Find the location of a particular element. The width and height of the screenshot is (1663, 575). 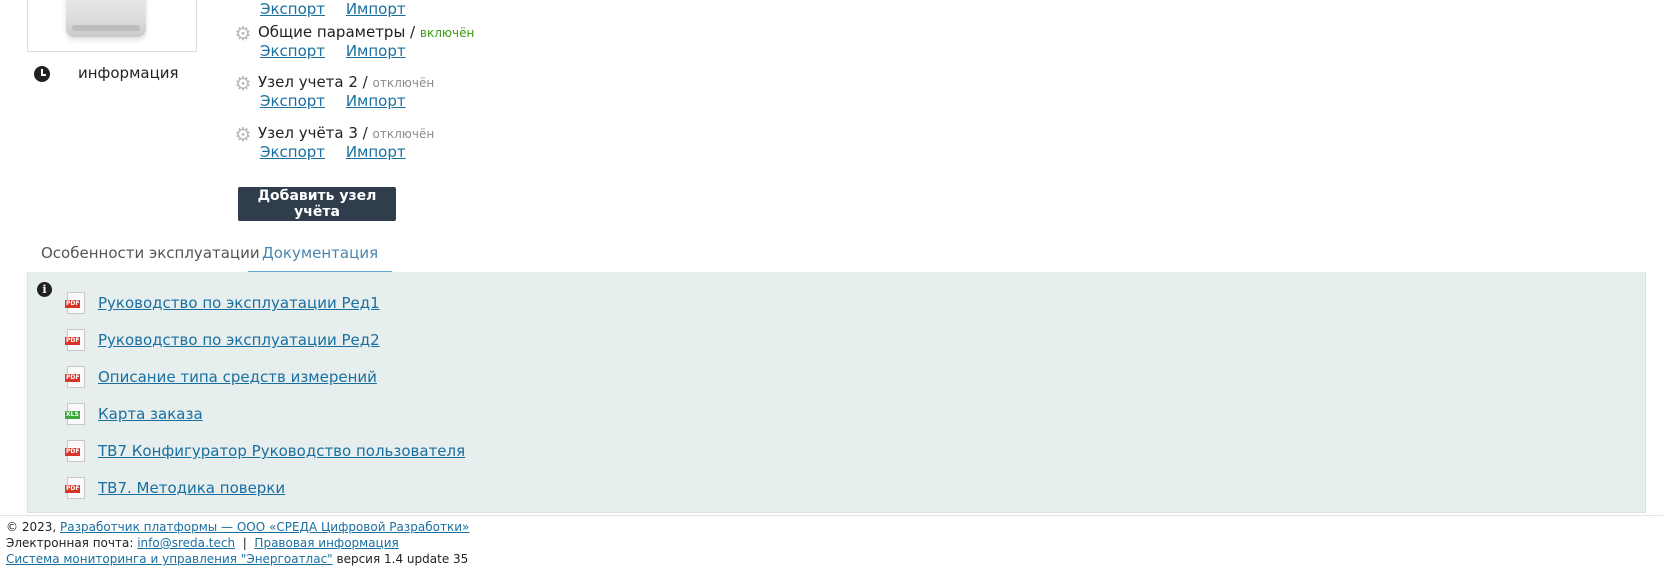

device-image-frame is located at coordinates (112, 26).